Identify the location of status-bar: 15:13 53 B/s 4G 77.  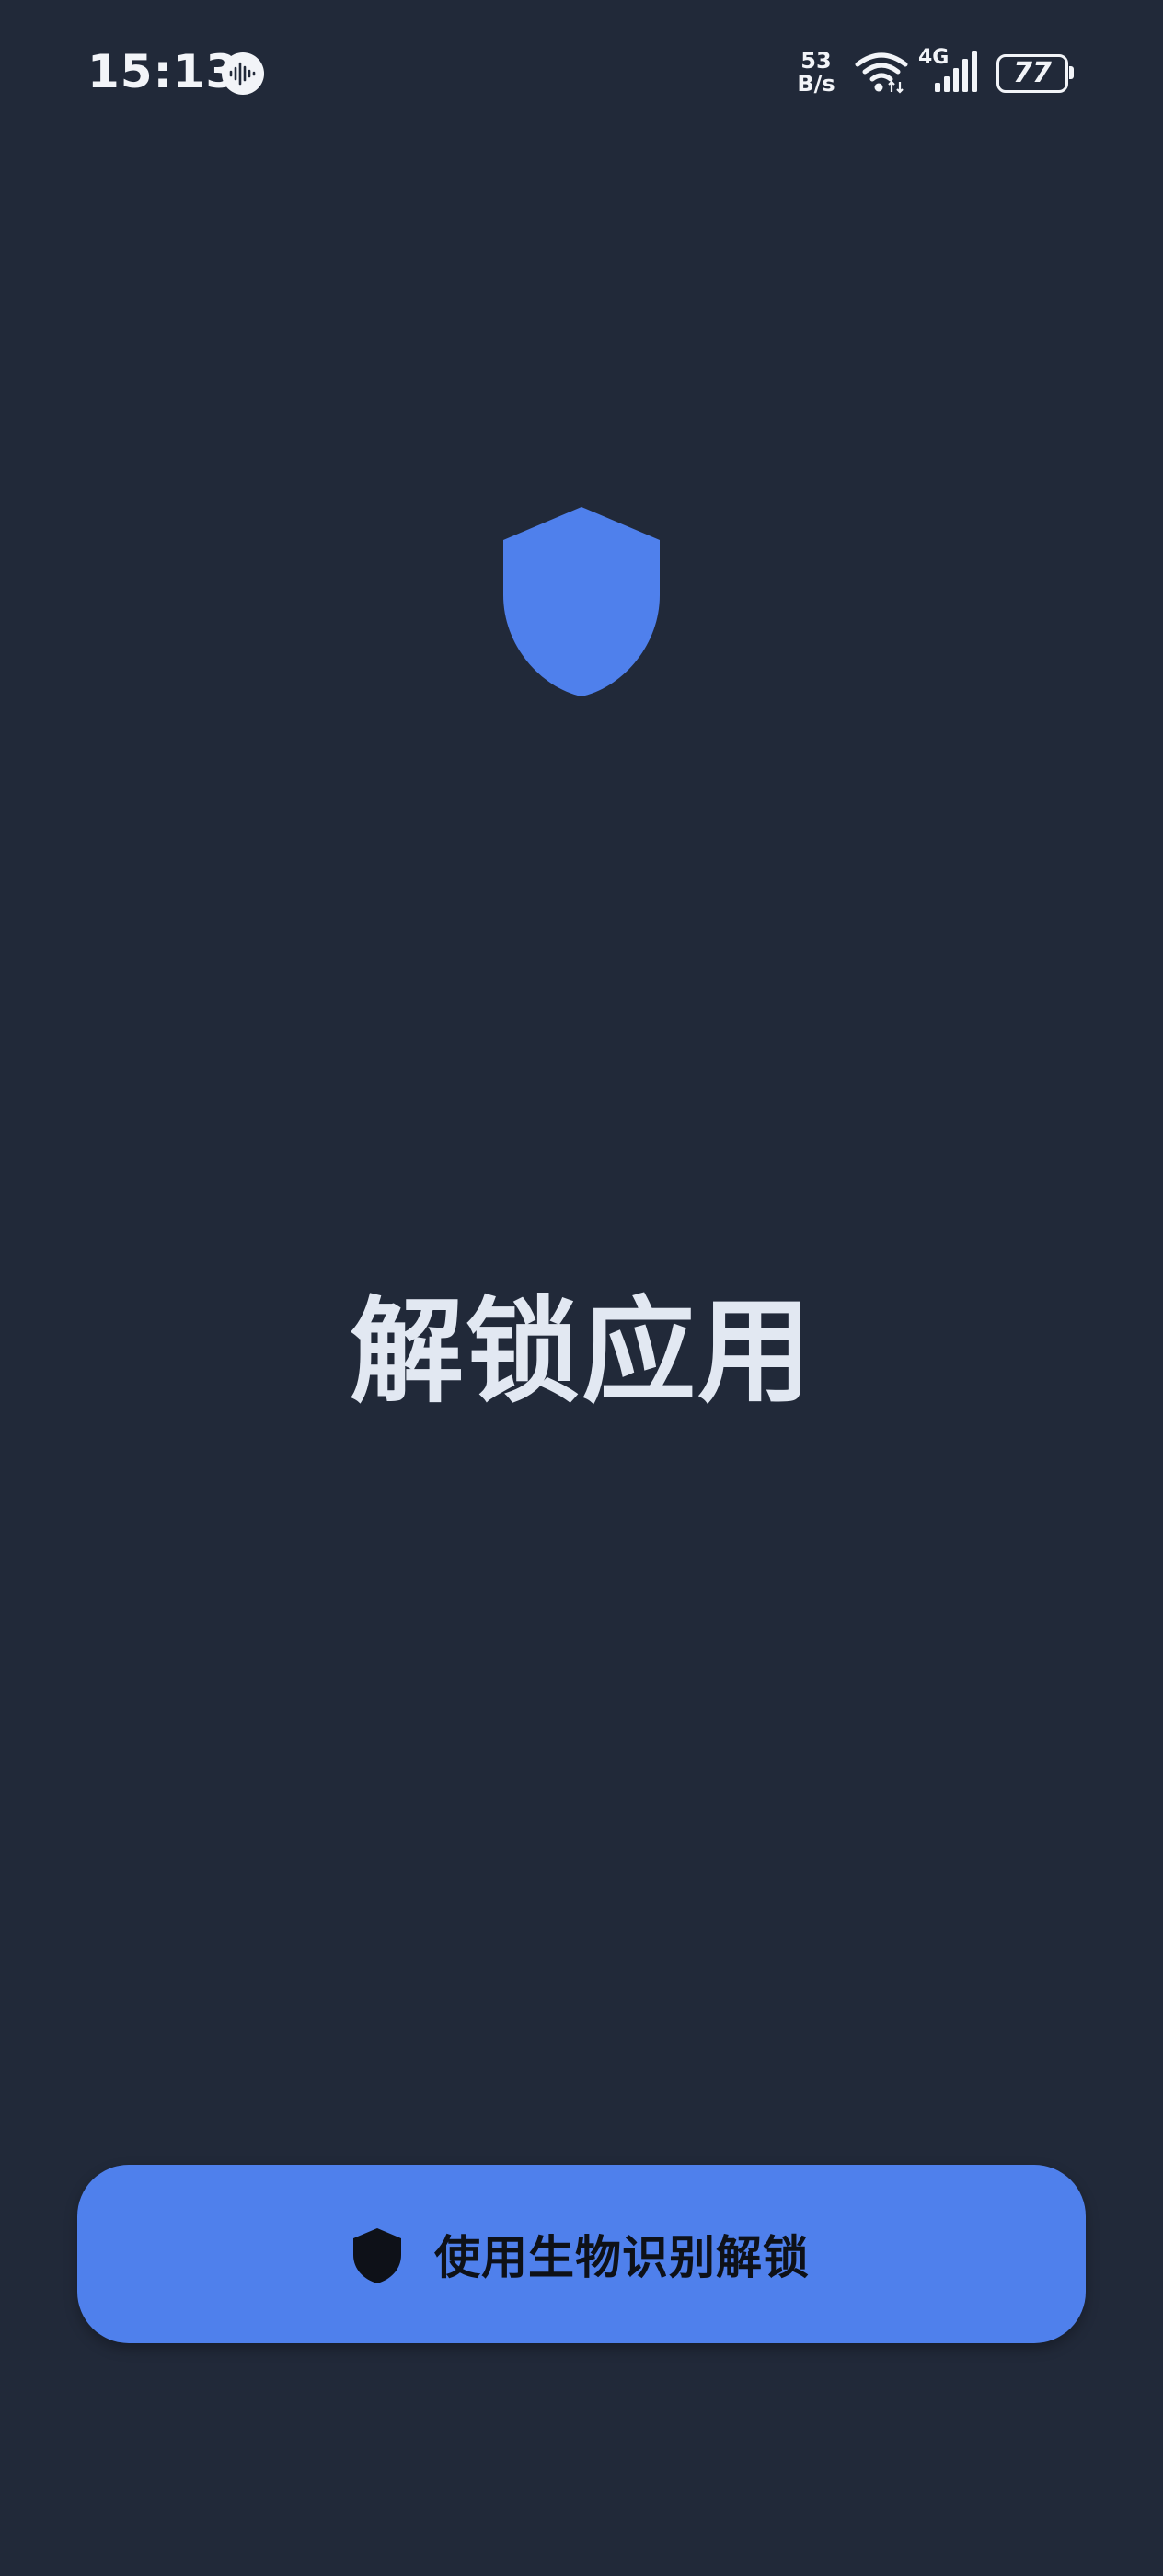
(581, 73).